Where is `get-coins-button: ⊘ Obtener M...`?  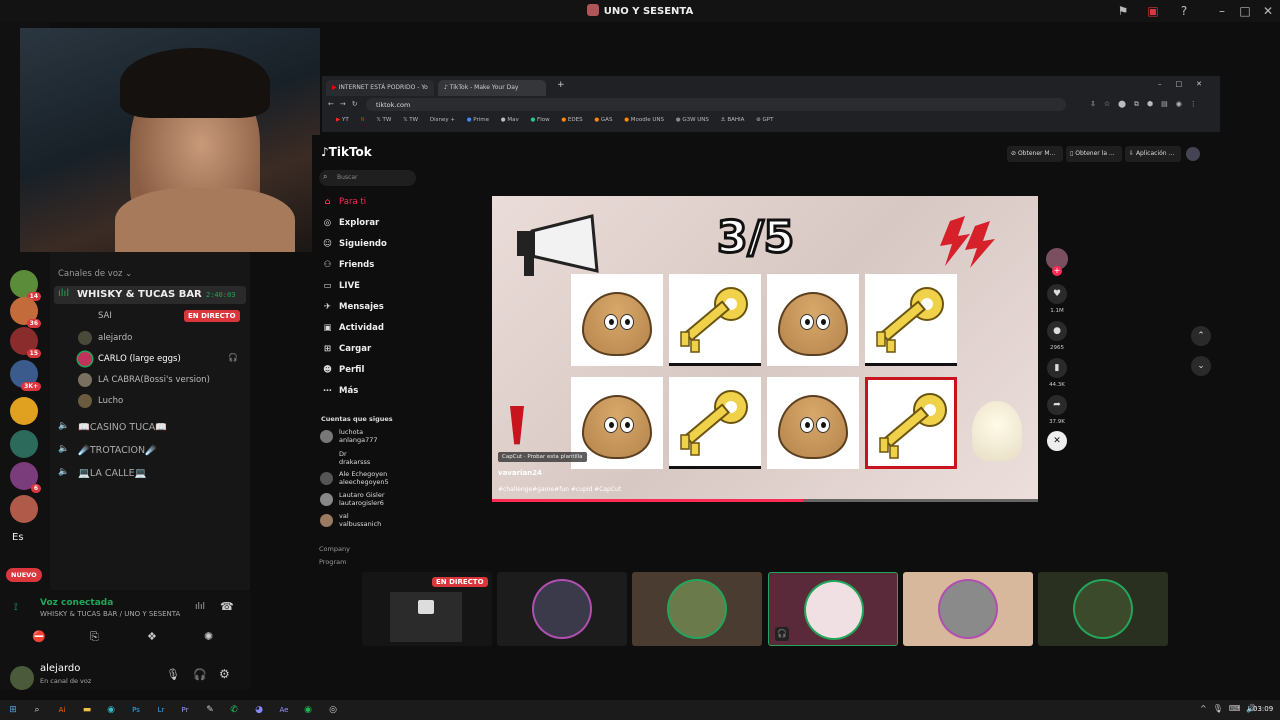 get-coins-button: ⊘ Obtener M... is located at coordinates (1035, 154).